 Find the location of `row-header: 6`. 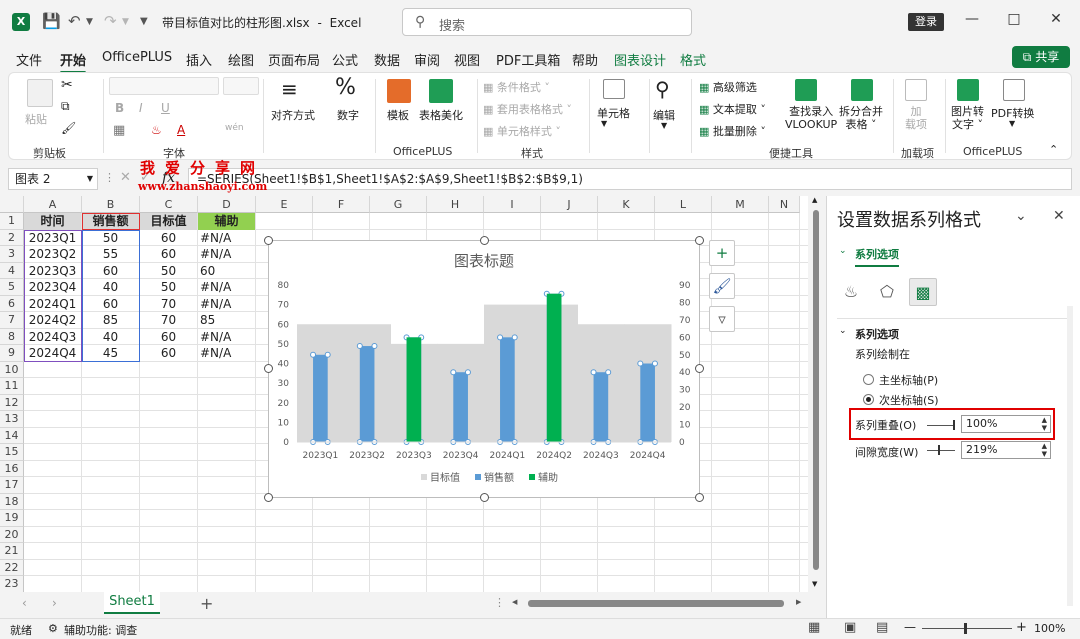

row-header: 6 is located at coordinates (12, 303).